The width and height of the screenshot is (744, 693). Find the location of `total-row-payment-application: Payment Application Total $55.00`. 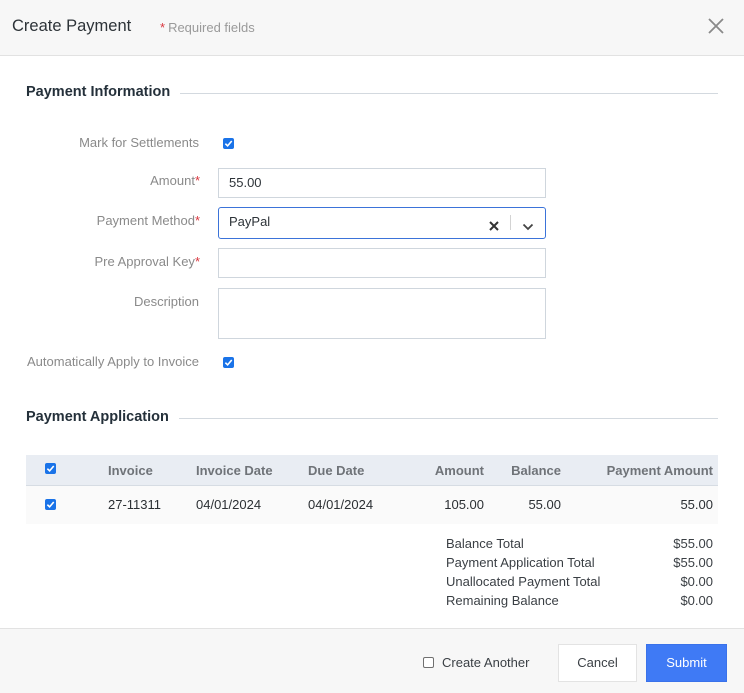

total-row-payment-application: Payment Application Total $55.00 is located at coordinates (579, 563).